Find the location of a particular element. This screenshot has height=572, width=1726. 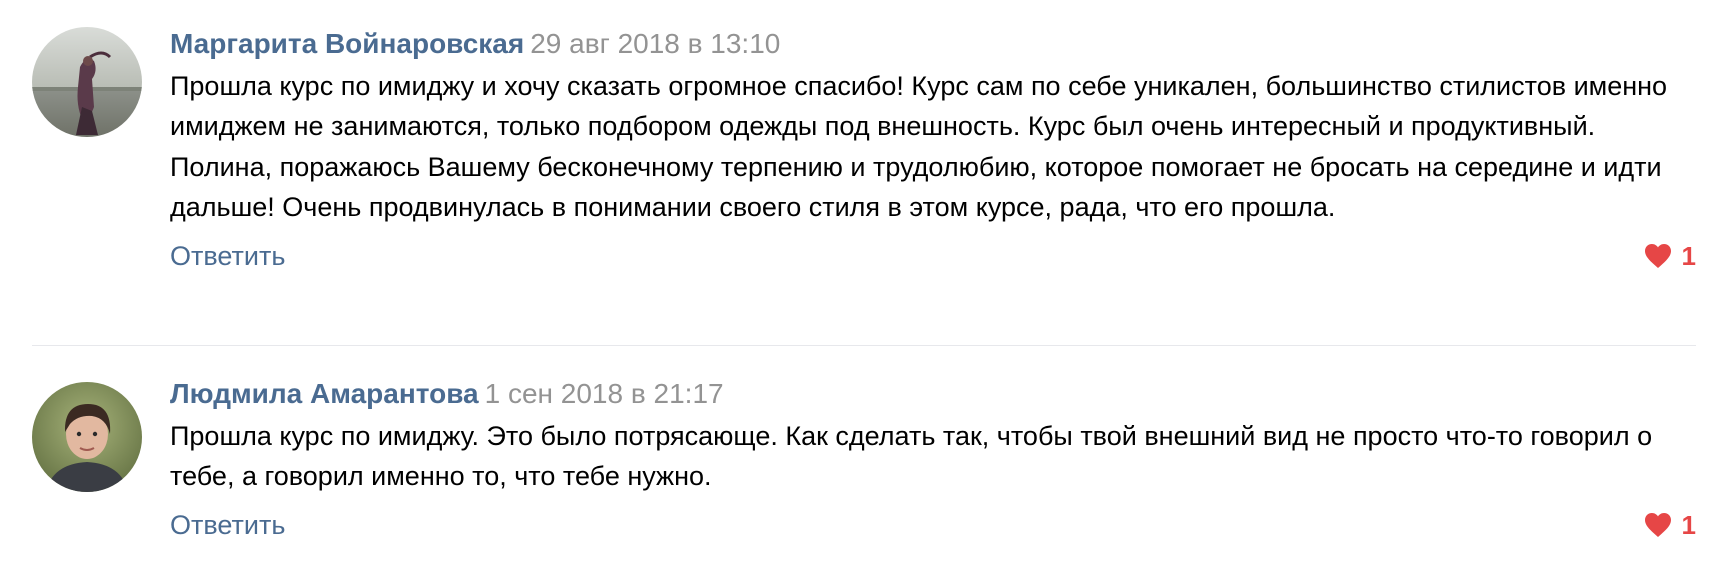

comment-date-link: 29 авг 2018 в 13:10 is located at coordinates (655, 43).